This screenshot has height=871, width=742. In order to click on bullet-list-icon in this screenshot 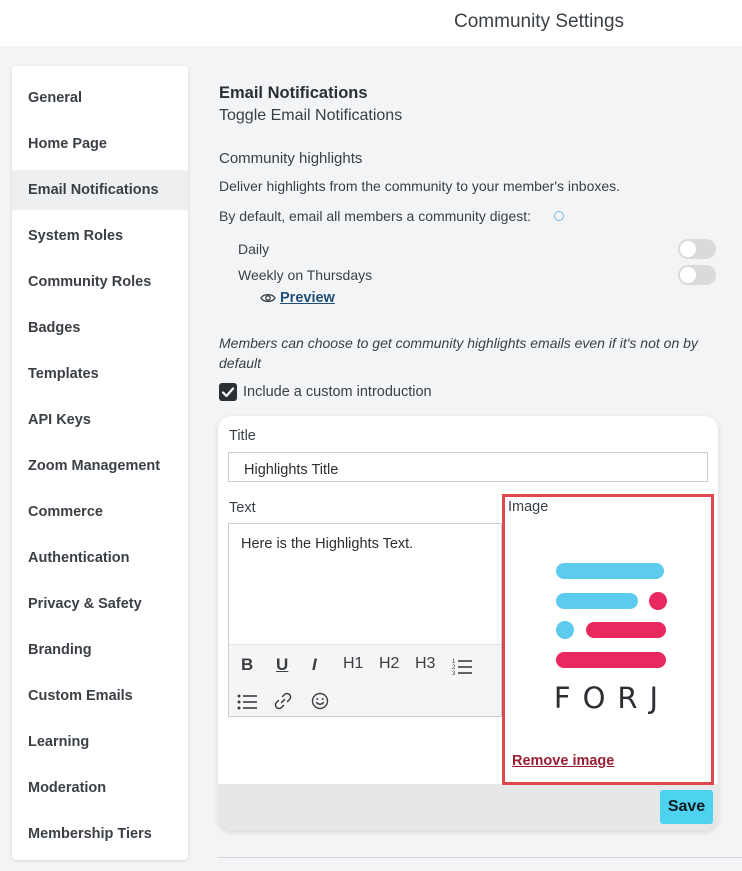, I will do `click(247, 702)`.